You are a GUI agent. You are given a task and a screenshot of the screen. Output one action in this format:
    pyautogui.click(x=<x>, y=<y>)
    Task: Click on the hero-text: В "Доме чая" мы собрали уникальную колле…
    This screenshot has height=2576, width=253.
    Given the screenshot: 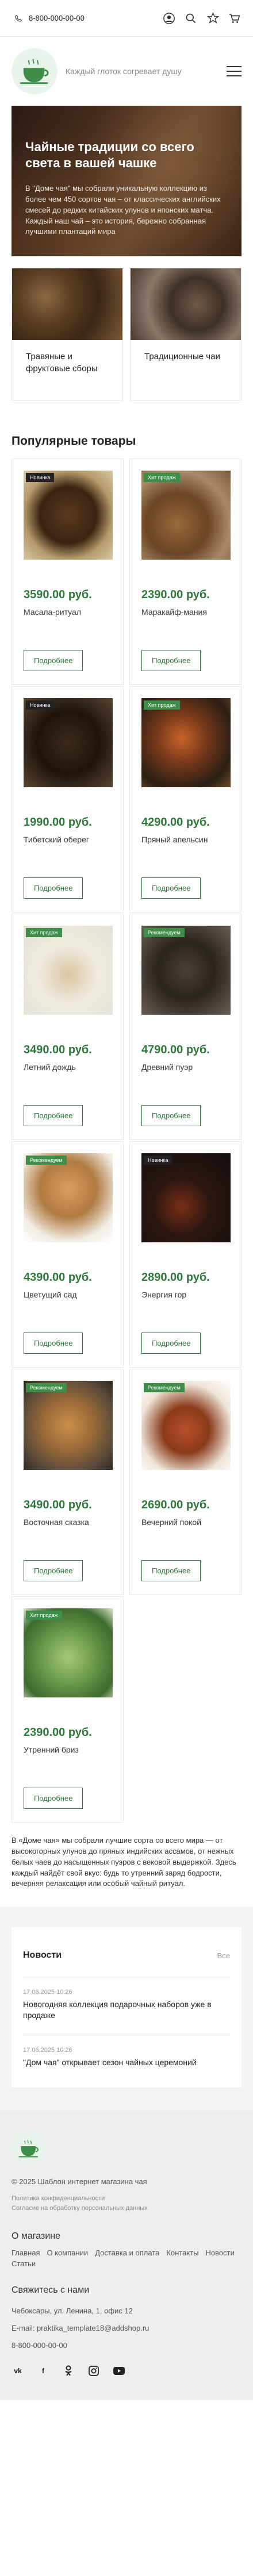 What is the action you would take?
    pyautogui.click(x=123, y=210)
    